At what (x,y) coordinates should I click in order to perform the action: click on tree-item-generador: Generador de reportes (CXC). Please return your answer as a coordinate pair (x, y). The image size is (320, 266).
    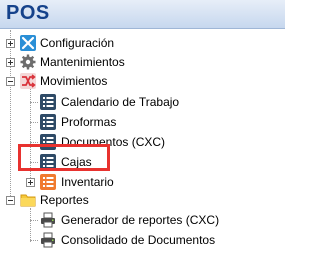
    Looking at the image, I should click on (142, 220).